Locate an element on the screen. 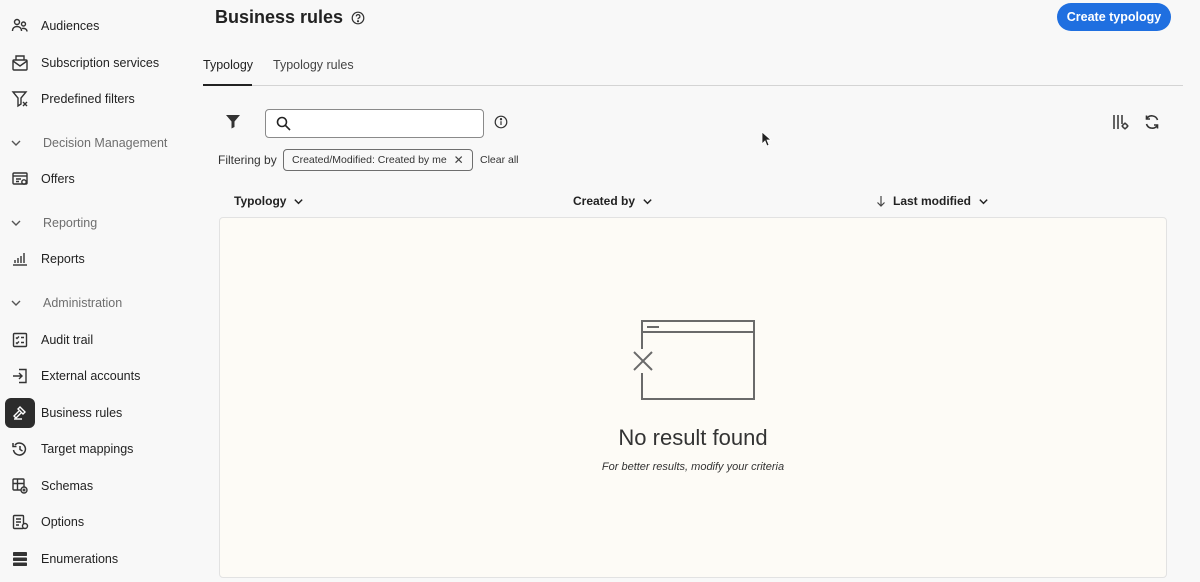 Image resolution: width=1200 pixels, height=582 pixels. page-title: Business rules is located at coordinates (290, 17).